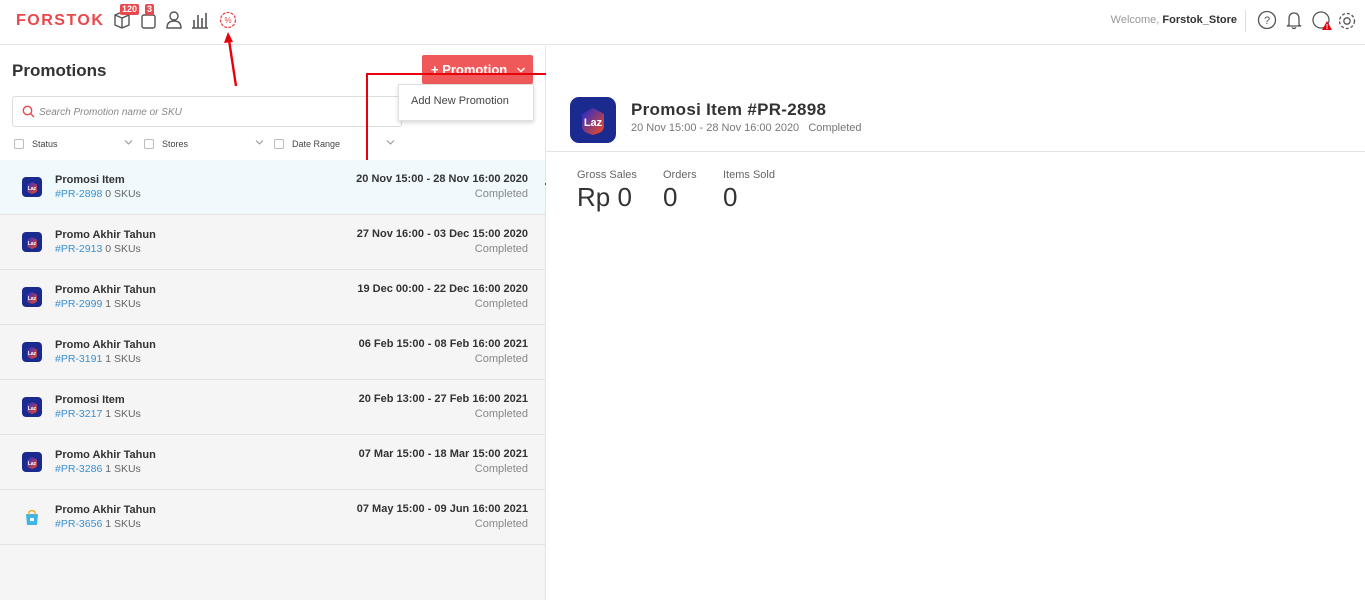  Describe the element at coordinates (149, 144) in the screenshot. I see `stores-checkbox` at that location.